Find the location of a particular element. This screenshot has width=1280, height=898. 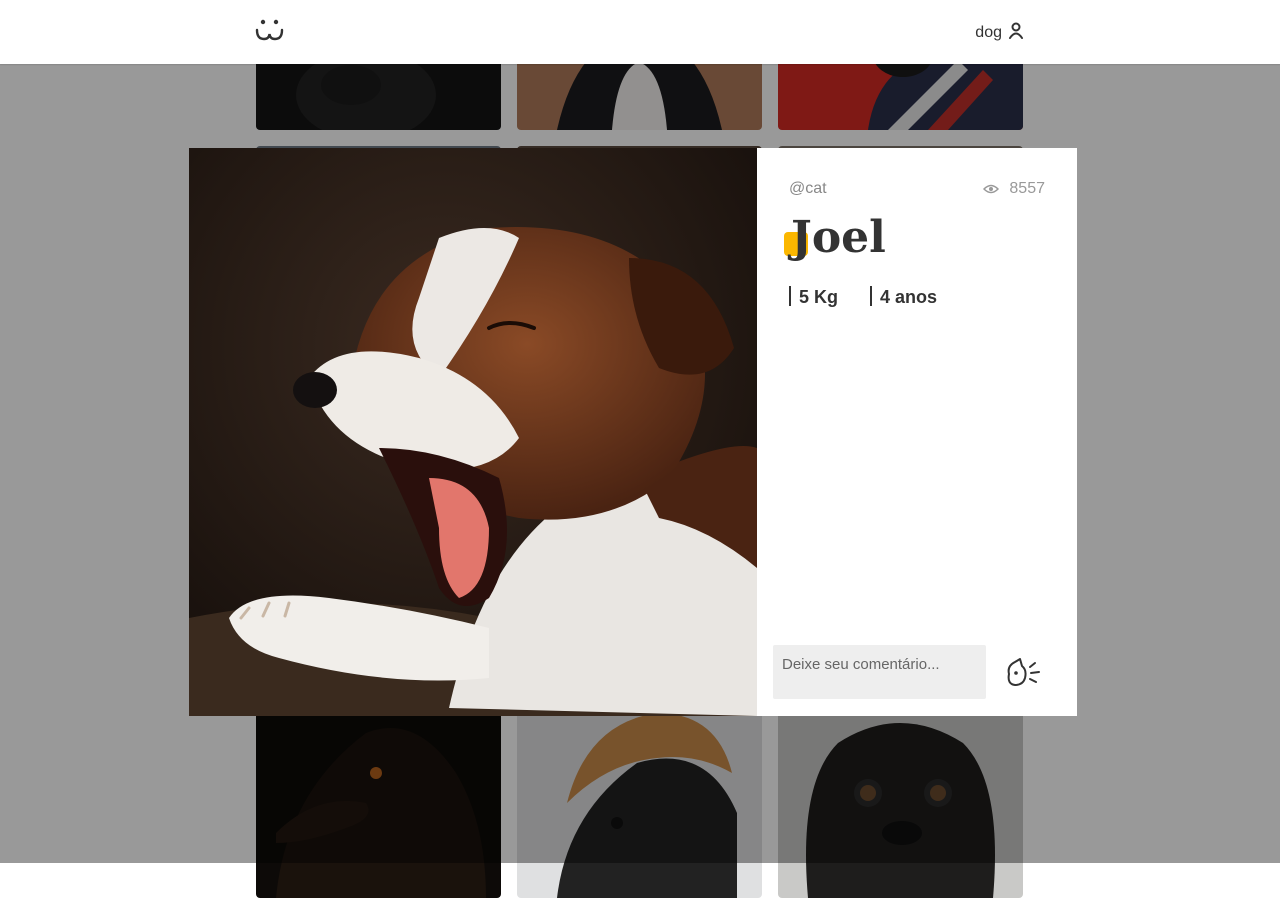

view-count: 8557 is located at coordinates (1014, 189).